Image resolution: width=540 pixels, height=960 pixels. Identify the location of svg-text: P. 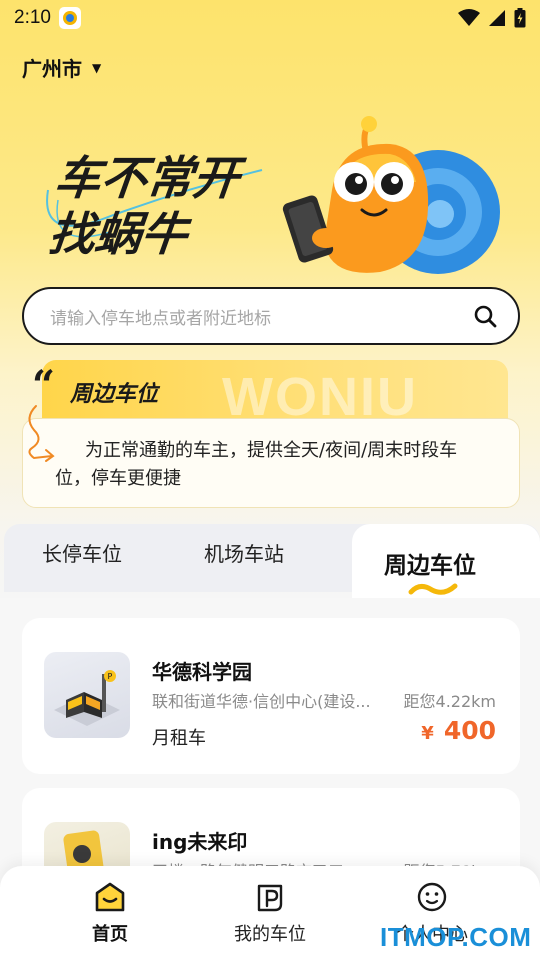
(110, 676).